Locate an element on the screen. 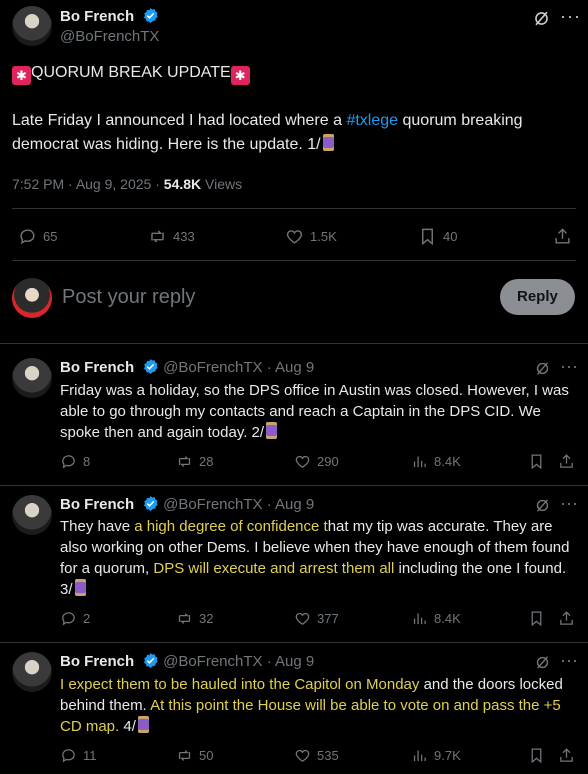 The height and width of the screenshot is (774, 588). like-count: 290 is located at coordinates (328, 461).